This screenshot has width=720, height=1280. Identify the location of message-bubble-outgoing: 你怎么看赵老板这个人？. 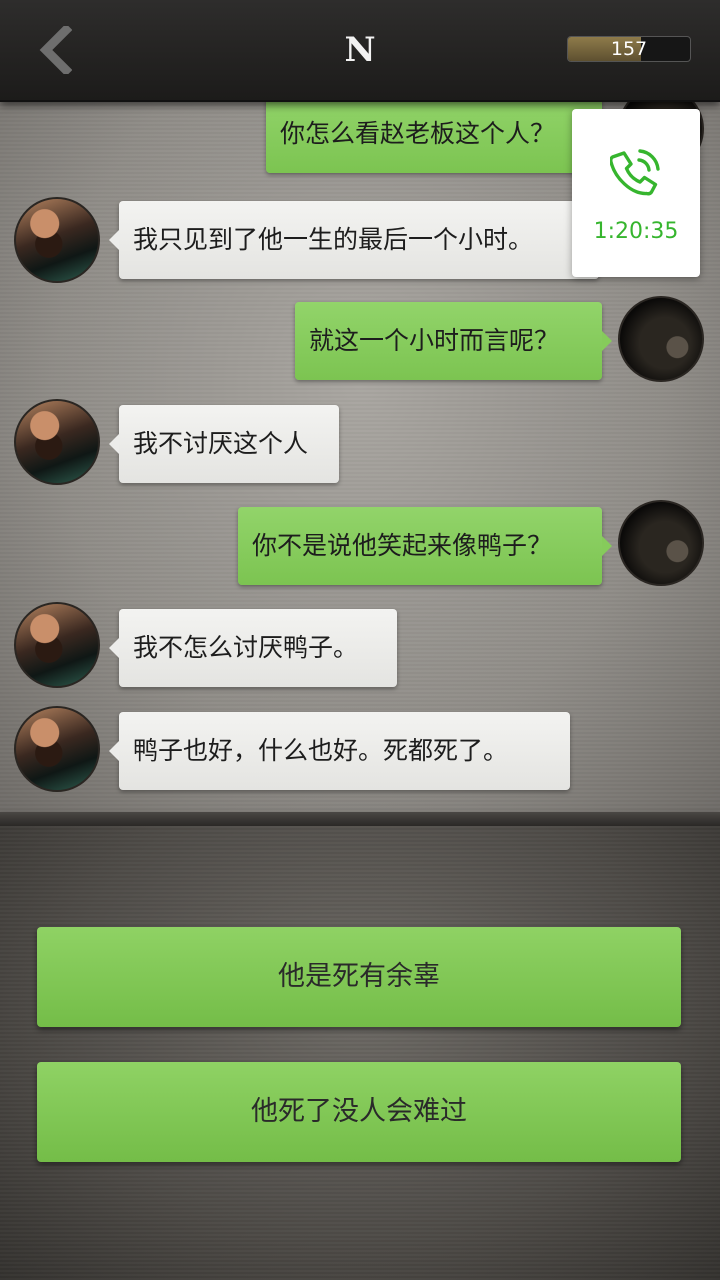
(439, 136).